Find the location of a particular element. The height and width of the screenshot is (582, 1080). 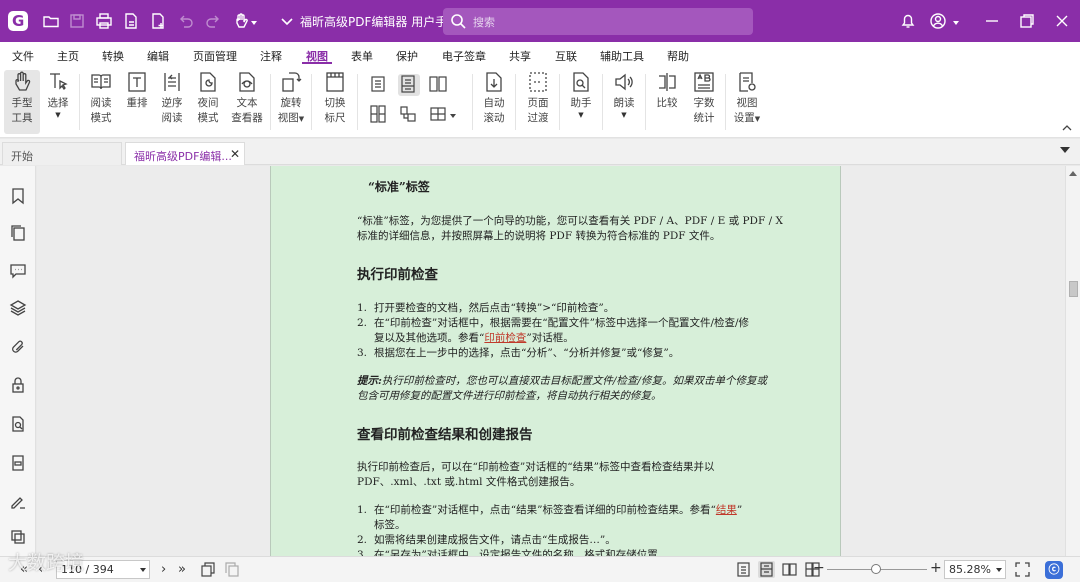

zoom-level-value: 85.28% is located at coordinates (970, 569).